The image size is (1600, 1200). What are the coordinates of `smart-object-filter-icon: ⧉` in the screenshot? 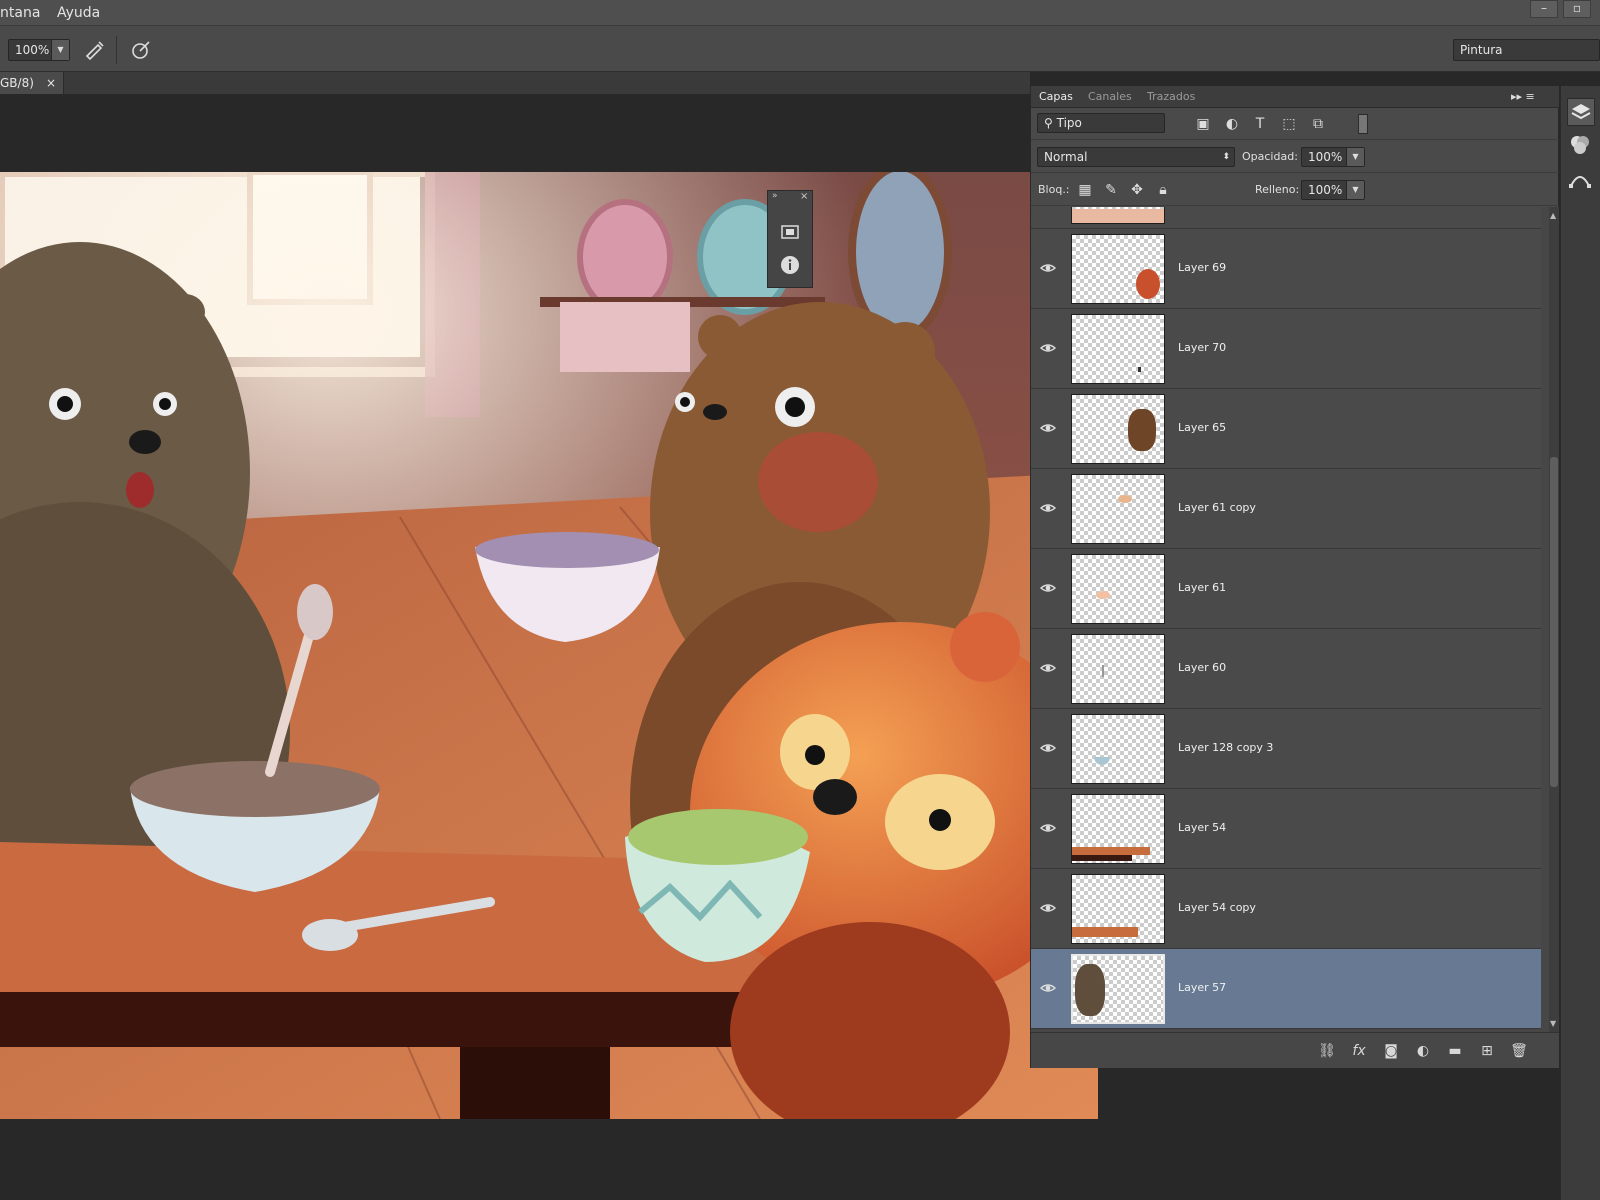 It's located at (1318, 124).